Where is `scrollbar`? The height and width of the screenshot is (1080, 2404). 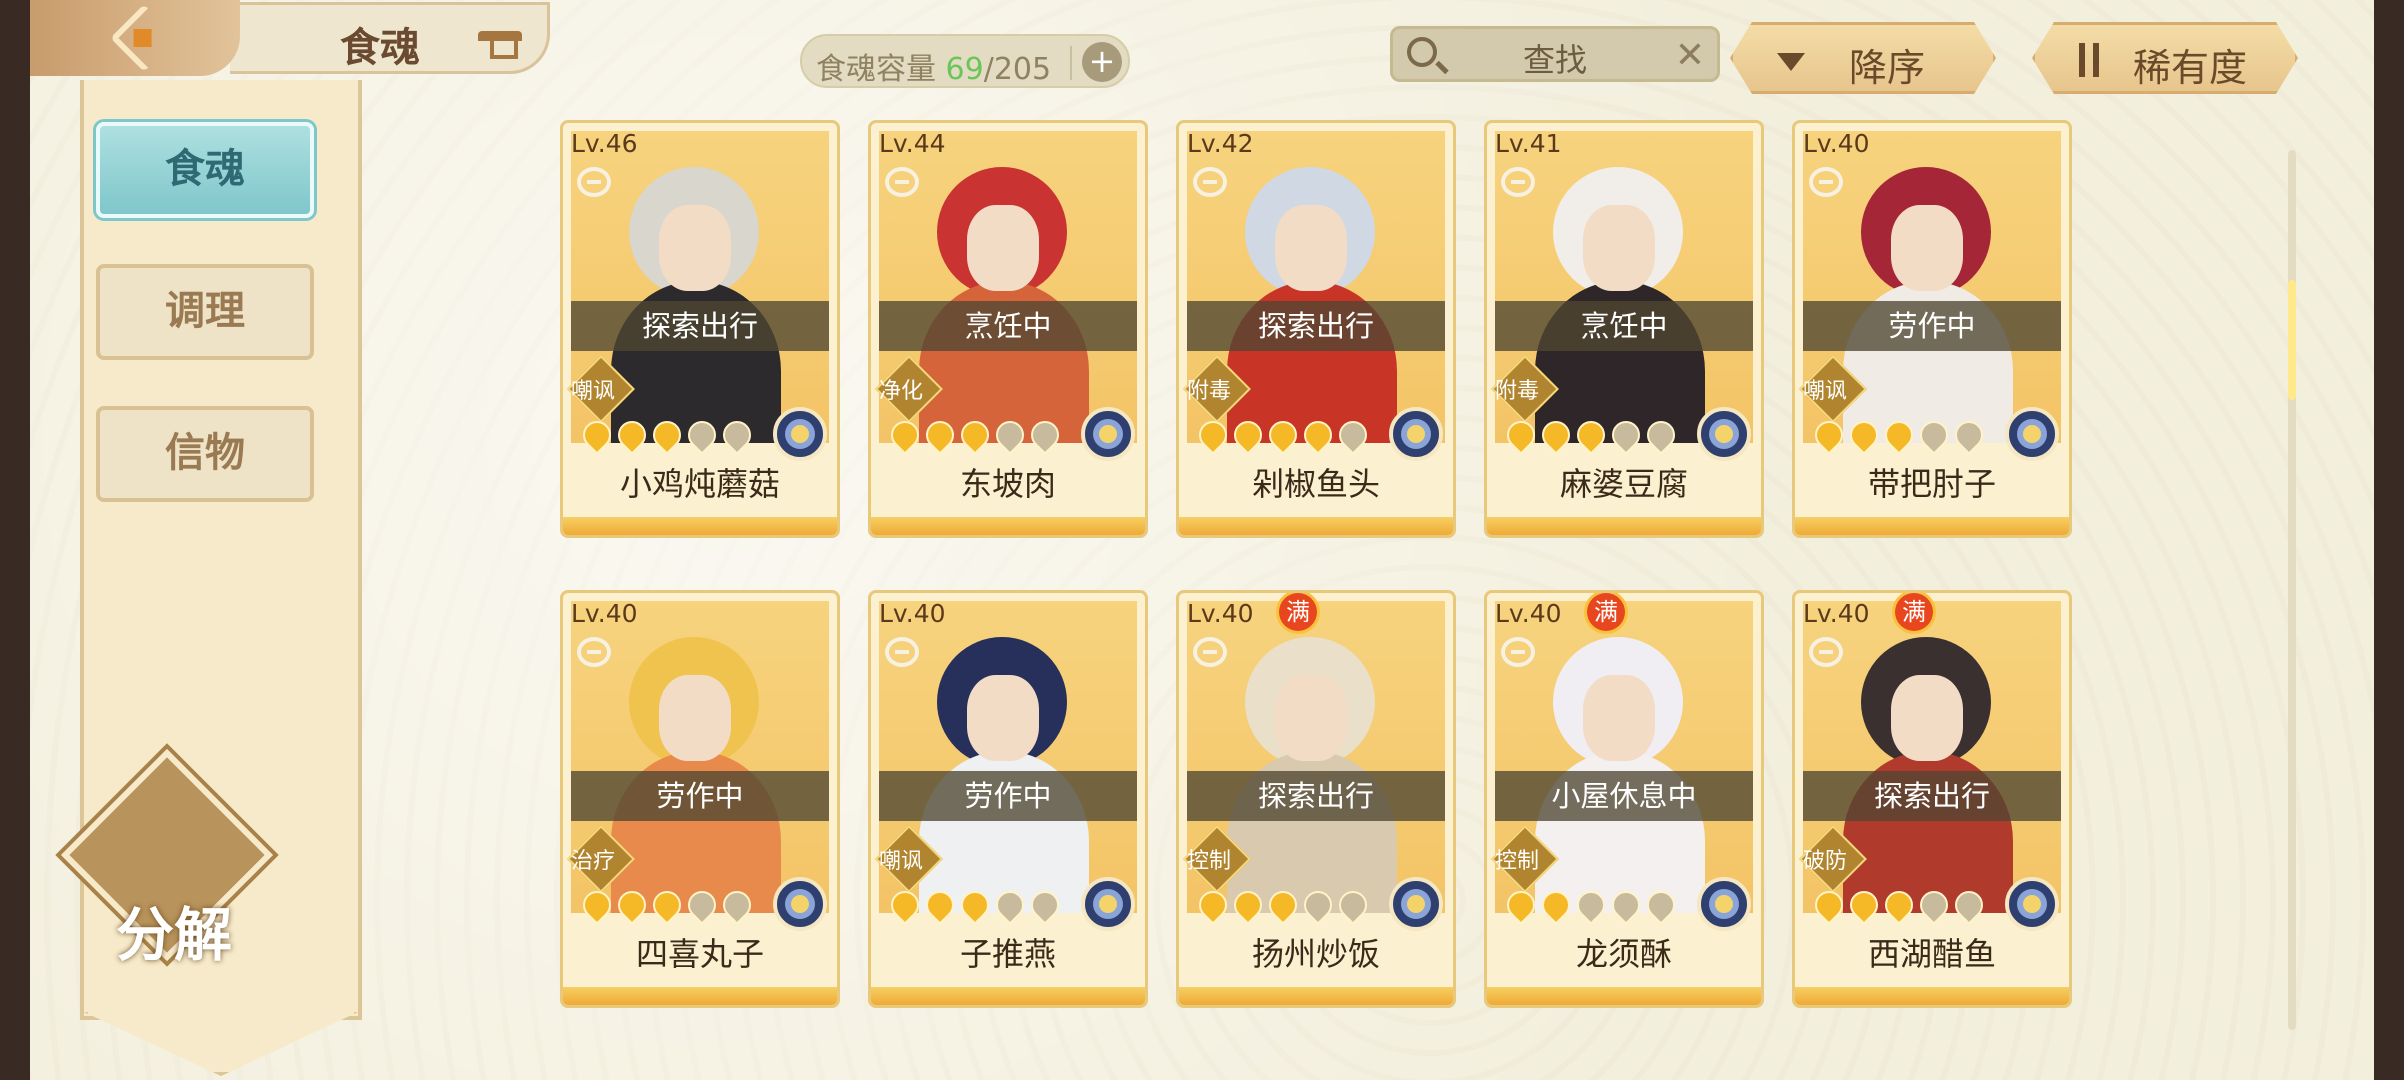 scrollbar is located at coordinates (2292, 590).